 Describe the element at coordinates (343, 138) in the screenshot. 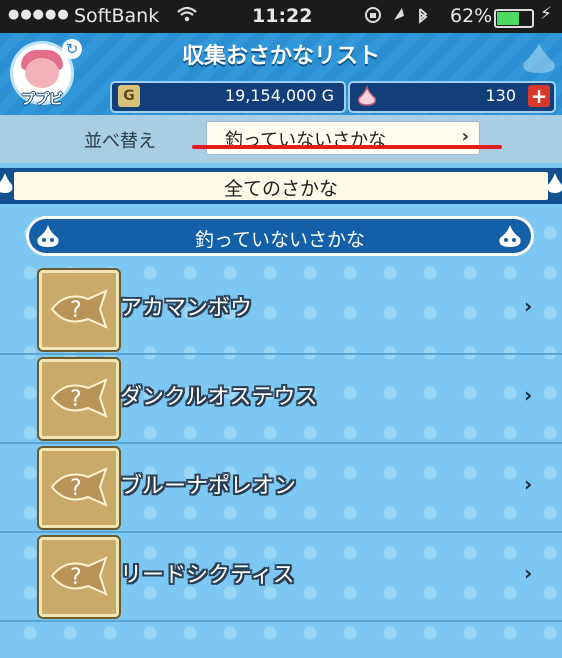

I see `sort-dropdown: 釣っていないさかな ›` at that location.